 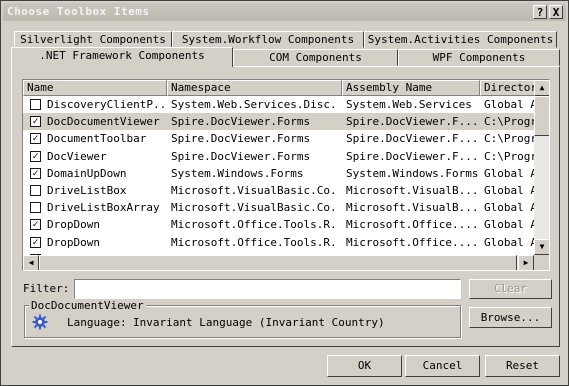 I want to click on column-header-namespace: Namespace, so click(x=254, y=88).